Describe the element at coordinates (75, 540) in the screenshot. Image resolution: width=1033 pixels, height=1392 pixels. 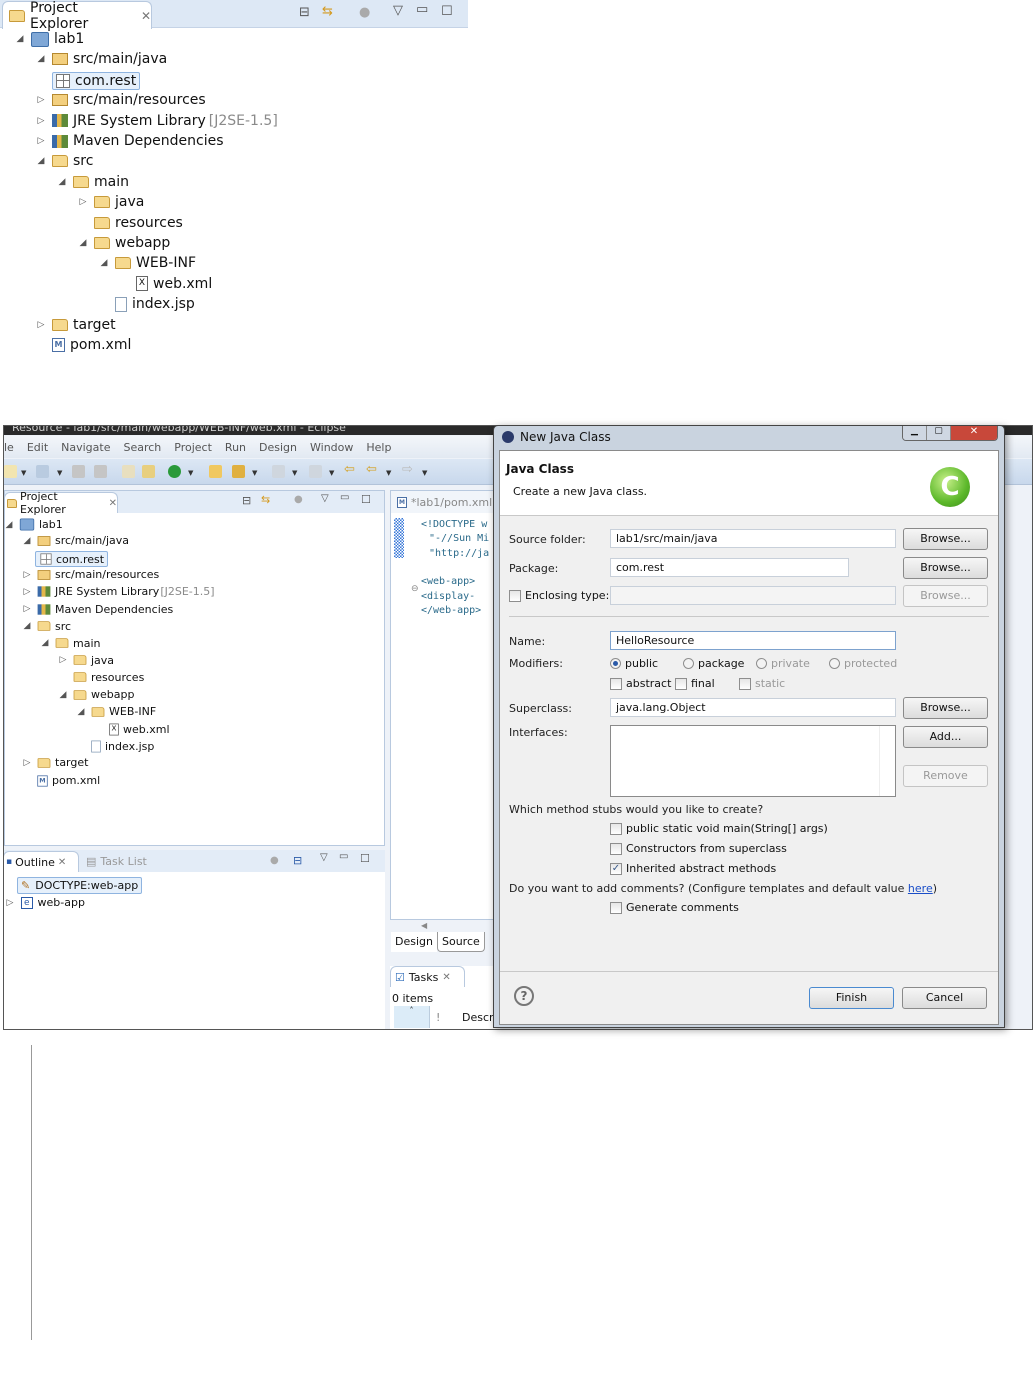
I see `tree-item: ◢ src/main/java` at that location.